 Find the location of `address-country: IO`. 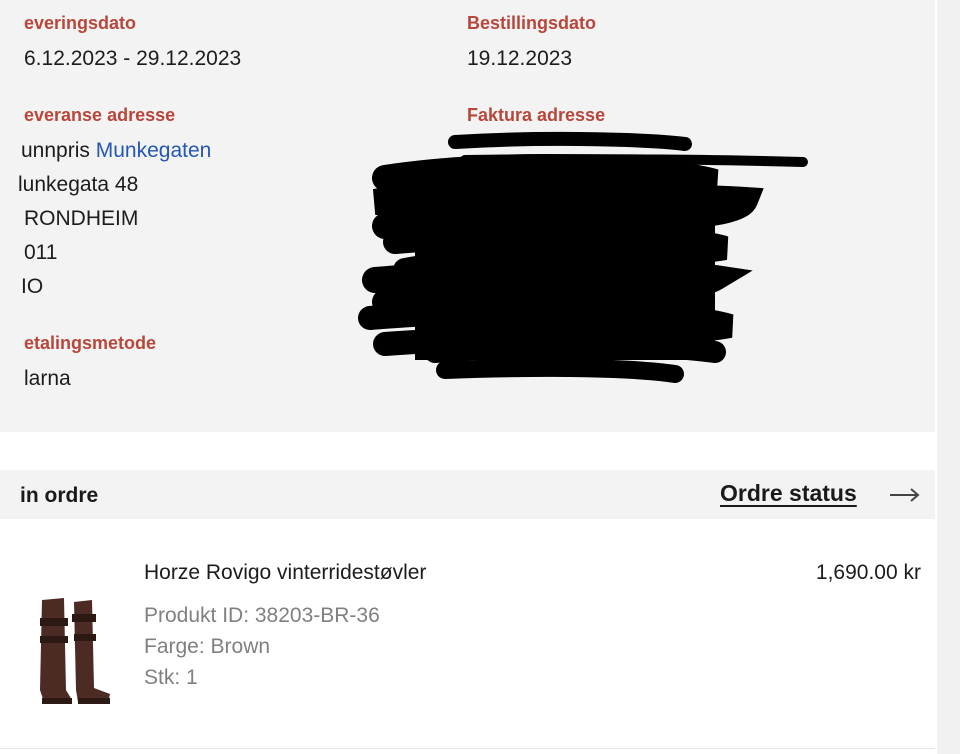

address-country: IO is located at coordinates (32, 286).